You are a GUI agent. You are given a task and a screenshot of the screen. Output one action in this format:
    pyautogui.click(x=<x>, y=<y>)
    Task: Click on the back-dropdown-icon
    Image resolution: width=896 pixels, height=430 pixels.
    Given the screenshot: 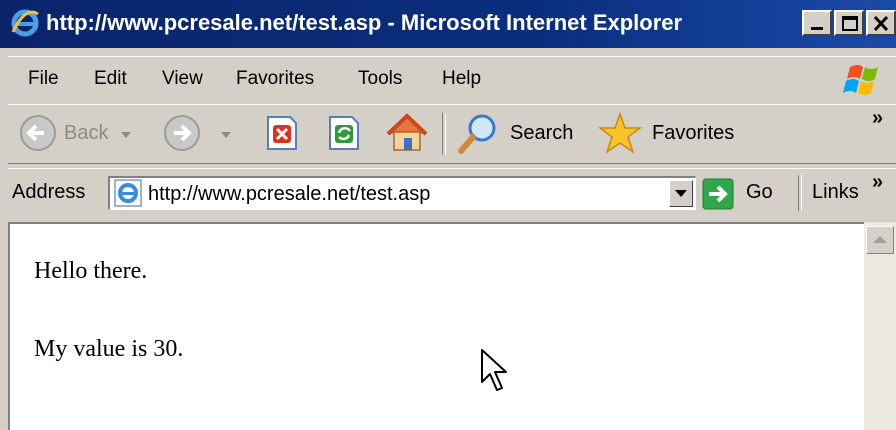 What is the action you would take?
    pyautogui.click(x=126, y=135)
    